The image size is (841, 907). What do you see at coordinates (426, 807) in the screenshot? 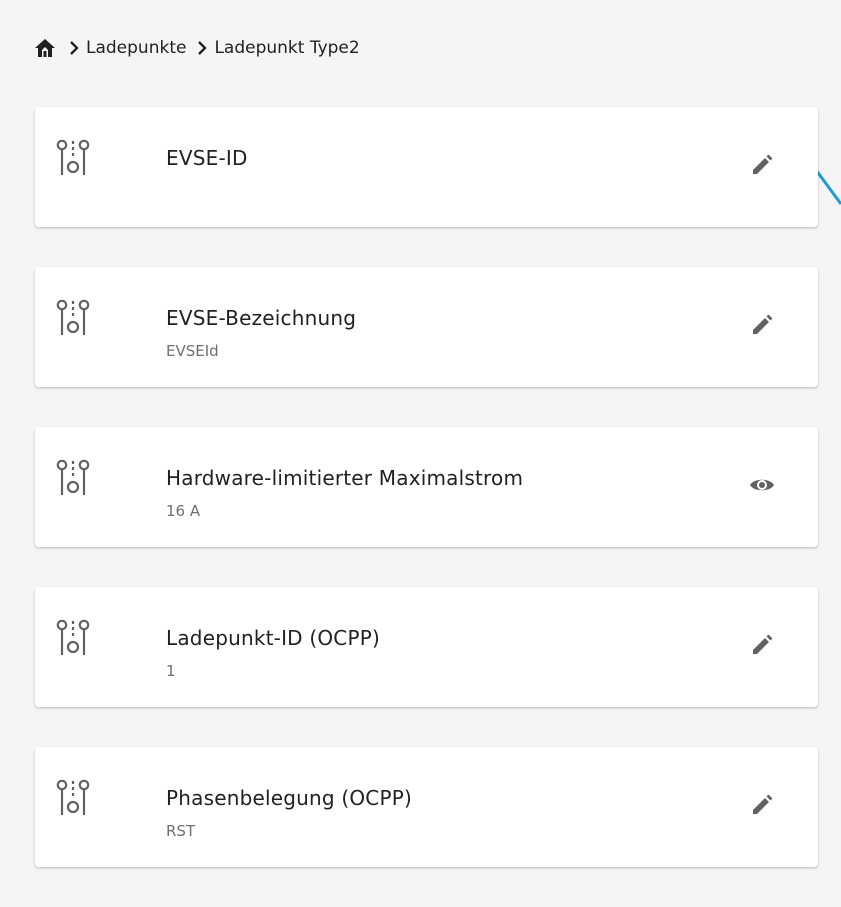
I see `setting-card-phasenbelegung: Phasenbelegung (OCPP) RST` at bounding box center [426, 807].